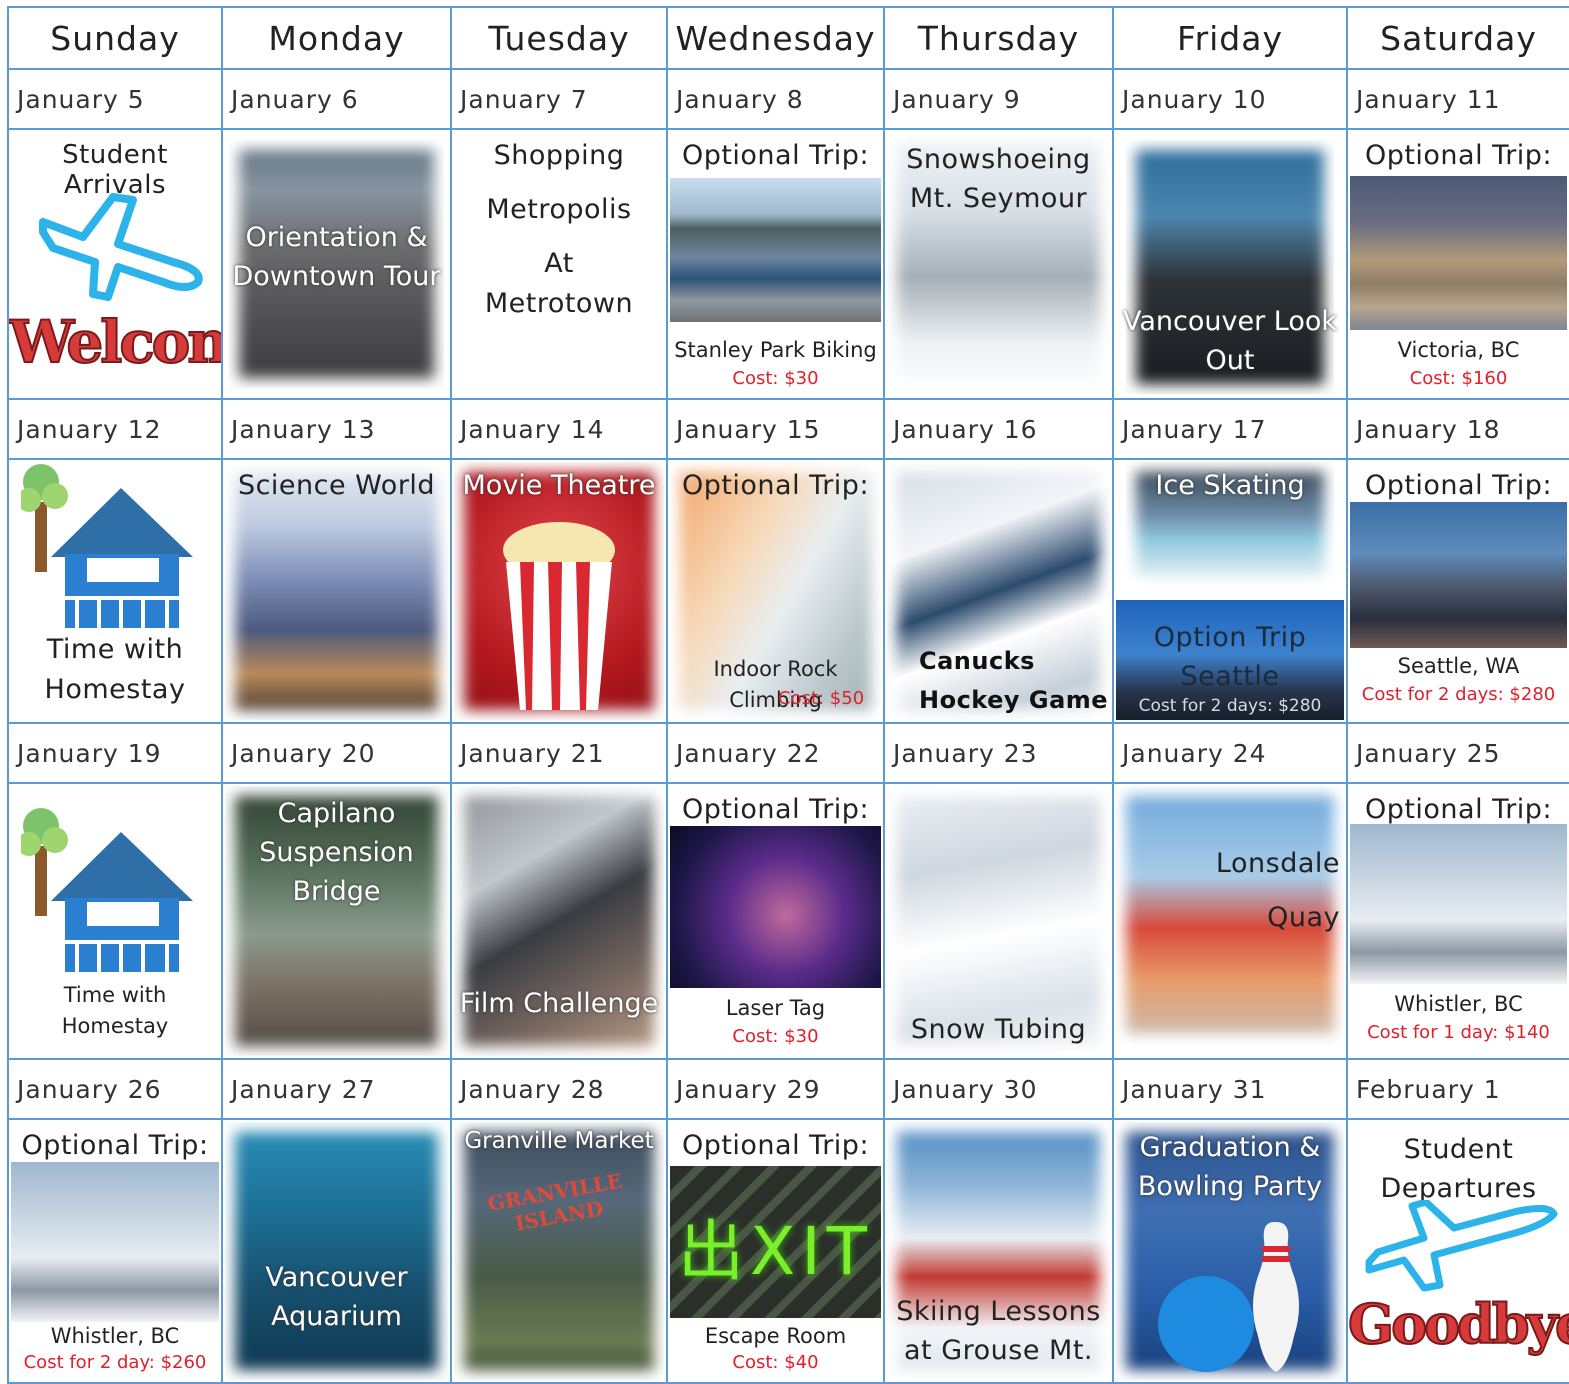 The width and height of the screenshot is (1569, 1384). I want to click on event-title: Skiing Lessons at Grouse Mt., so click(998, 1331).